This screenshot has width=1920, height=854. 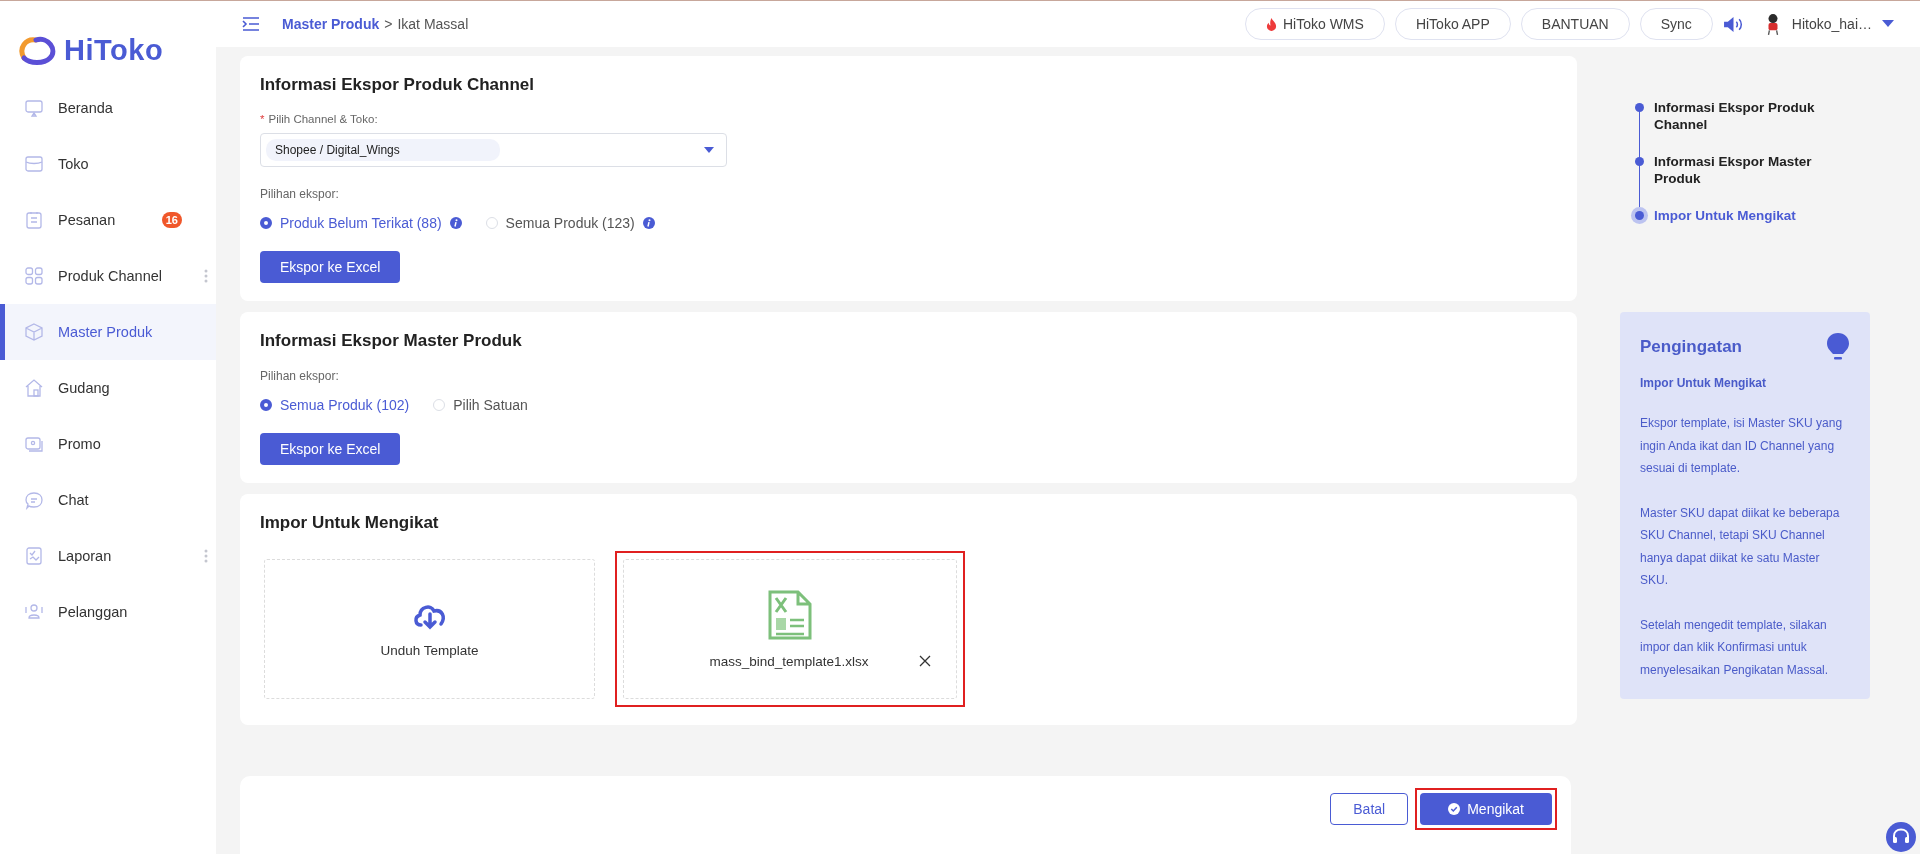 What do you see at coordinates (108, 164) in the screenshot?
I see `sidebar-item: Toko` at bounding box center [108, 164].